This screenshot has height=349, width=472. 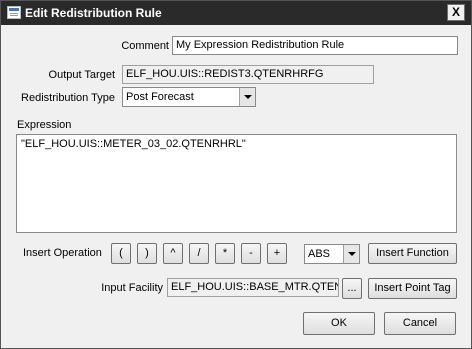 What do you see at coordinates (332, 254) in the screenshot?
I see `function-select: ABS` at bounding box center [332, 254].